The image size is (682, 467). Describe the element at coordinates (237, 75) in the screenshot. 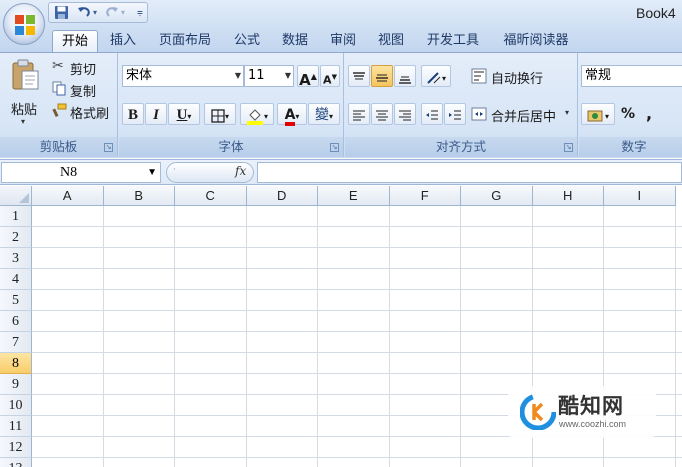

I see `chevron-down-icon: ▼` at that location.